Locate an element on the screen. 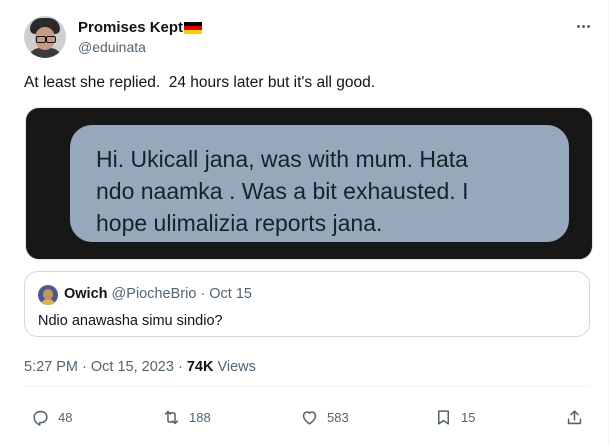 The height and width of the screenshot is (446, 613). share-icon is located at coordinates (574, 416).